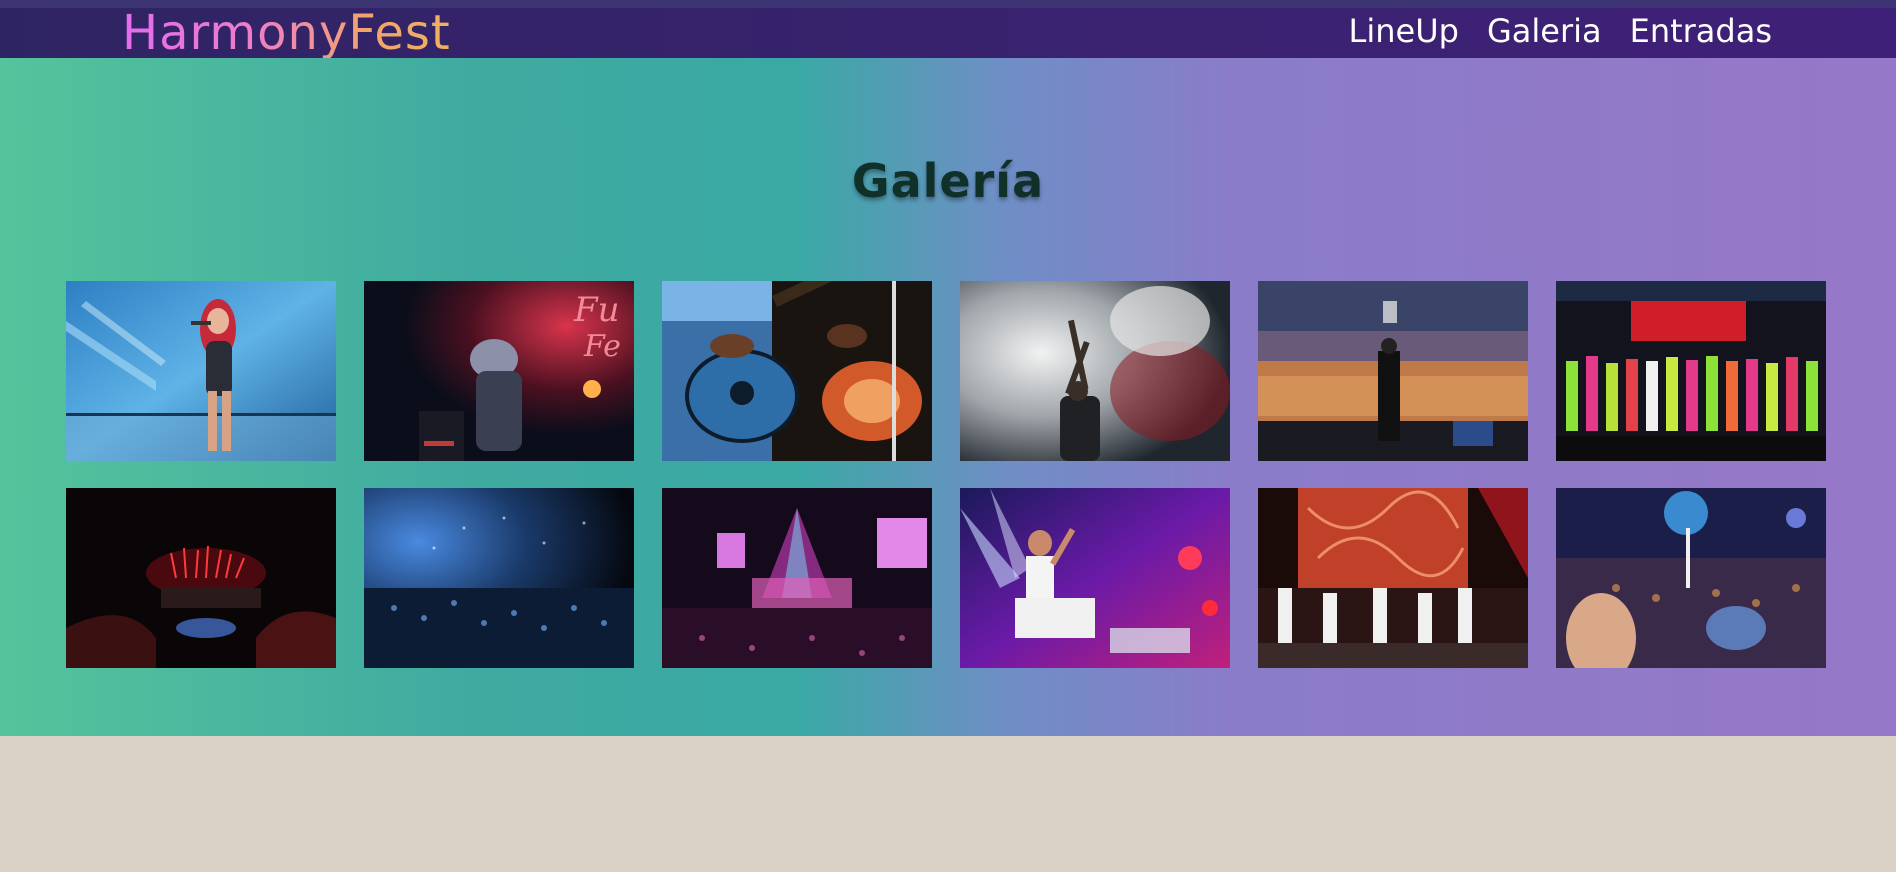 This screenshot has height=872, width=1896. I want to click on fireworks-stage-photo, so click(201, 578).